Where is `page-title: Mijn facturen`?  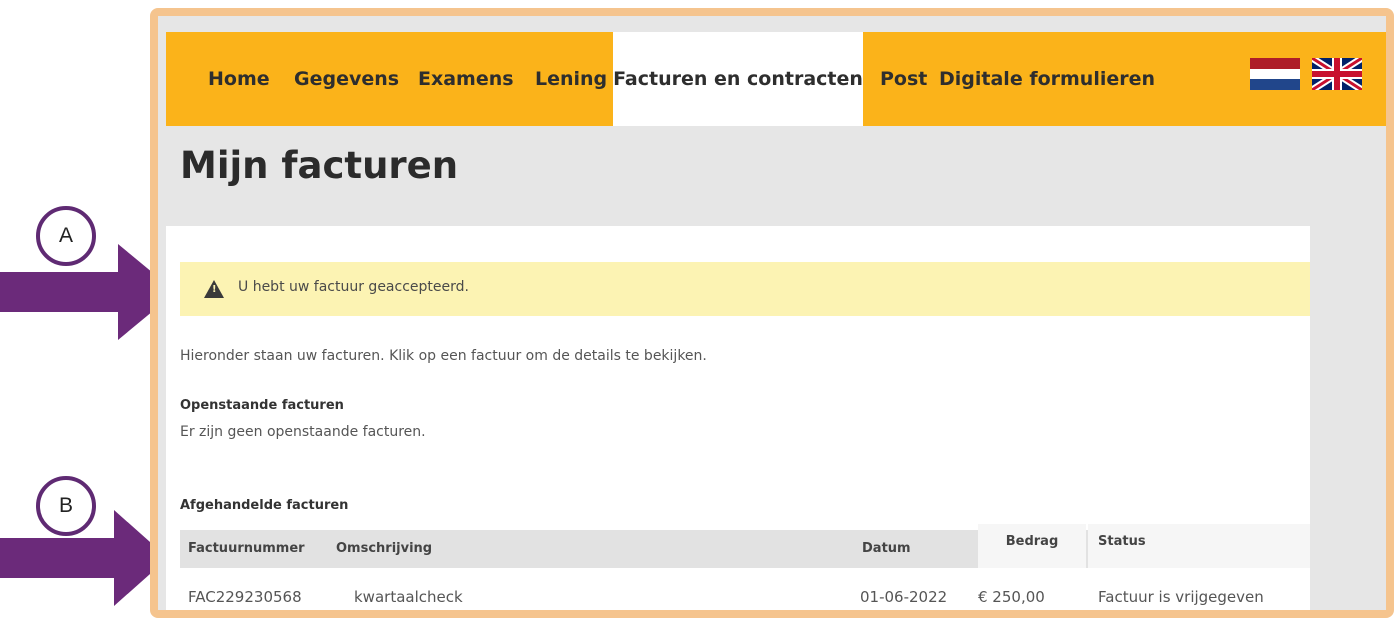 page-title: Mijn facturen is located at coordinates (319, 165).